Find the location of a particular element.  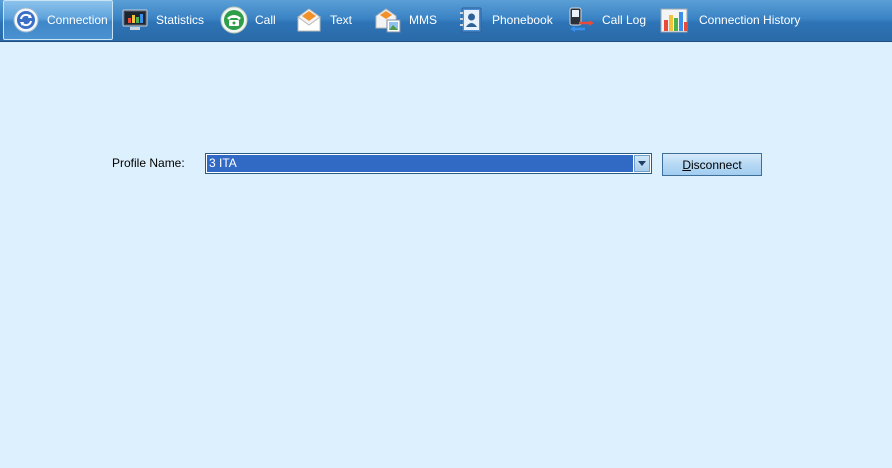

call-log-icon is located at coordinates (581, 20).